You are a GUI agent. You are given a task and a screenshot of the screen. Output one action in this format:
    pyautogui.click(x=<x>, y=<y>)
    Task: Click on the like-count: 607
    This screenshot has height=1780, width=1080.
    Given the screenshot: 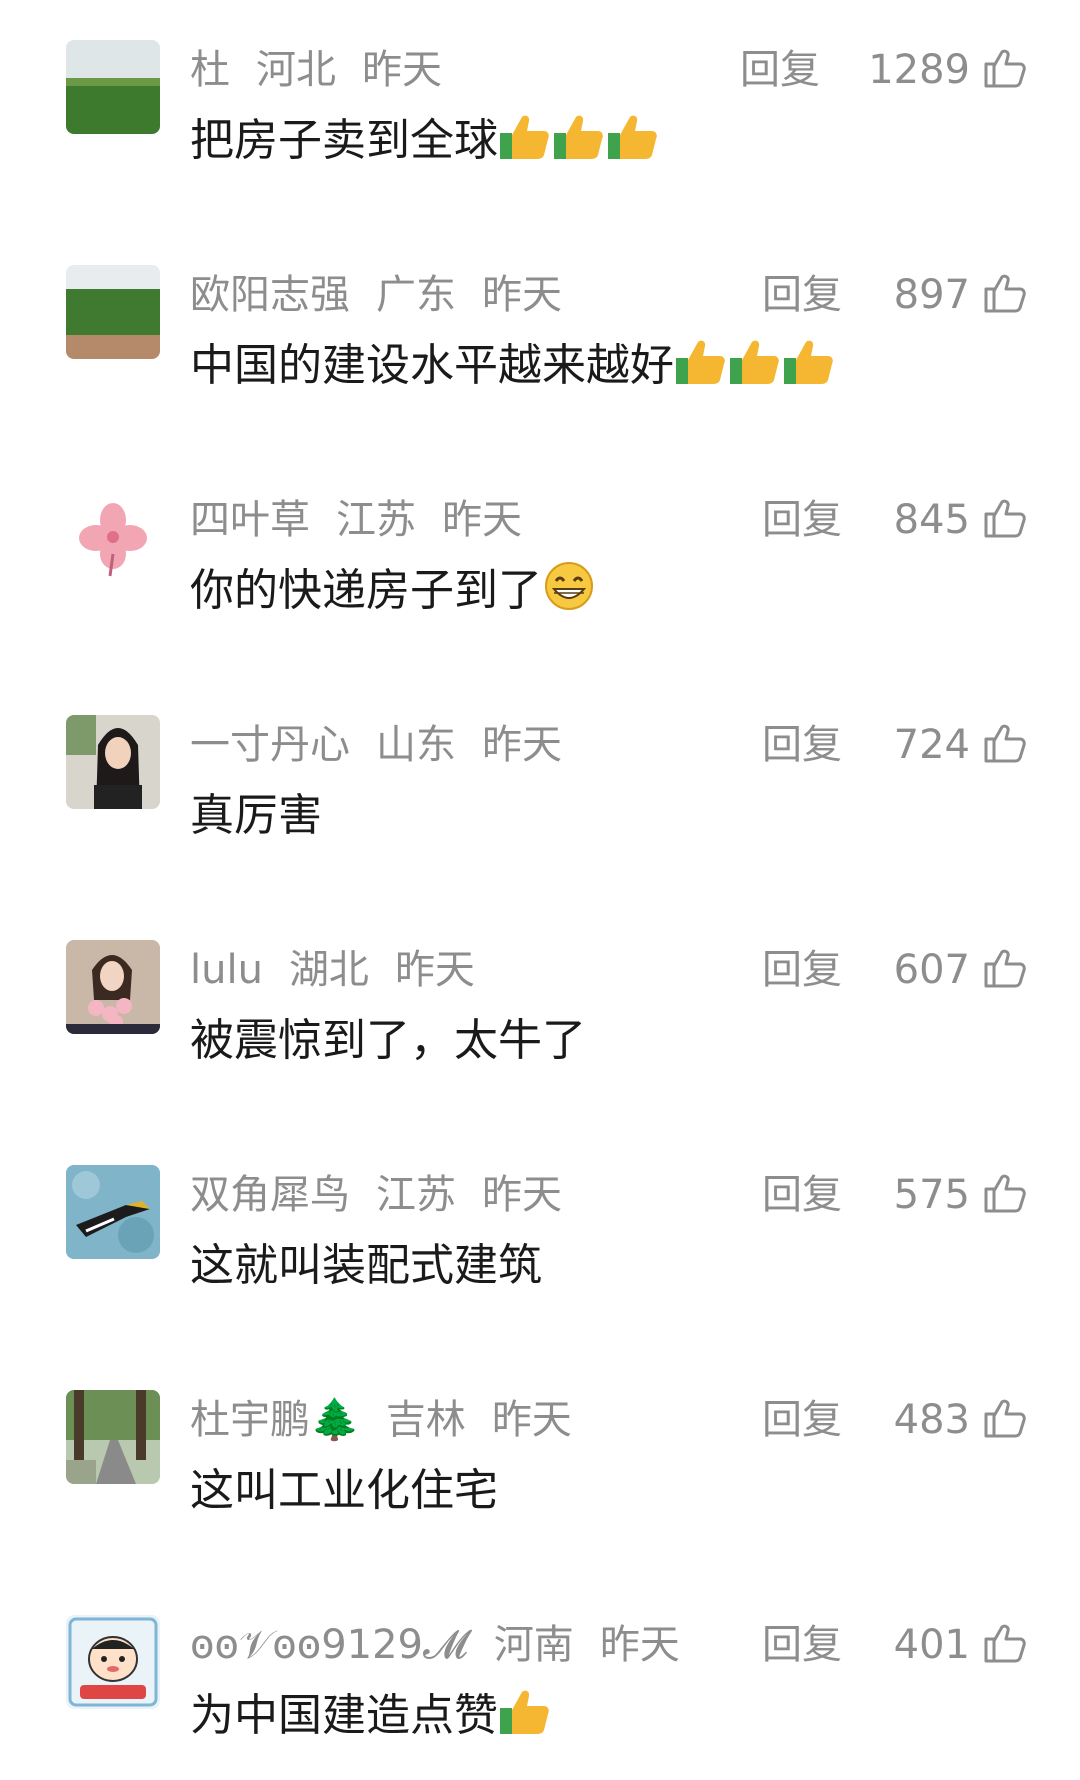 What is the action you would take?
    pyautogui.click(x=931, y=970)
    